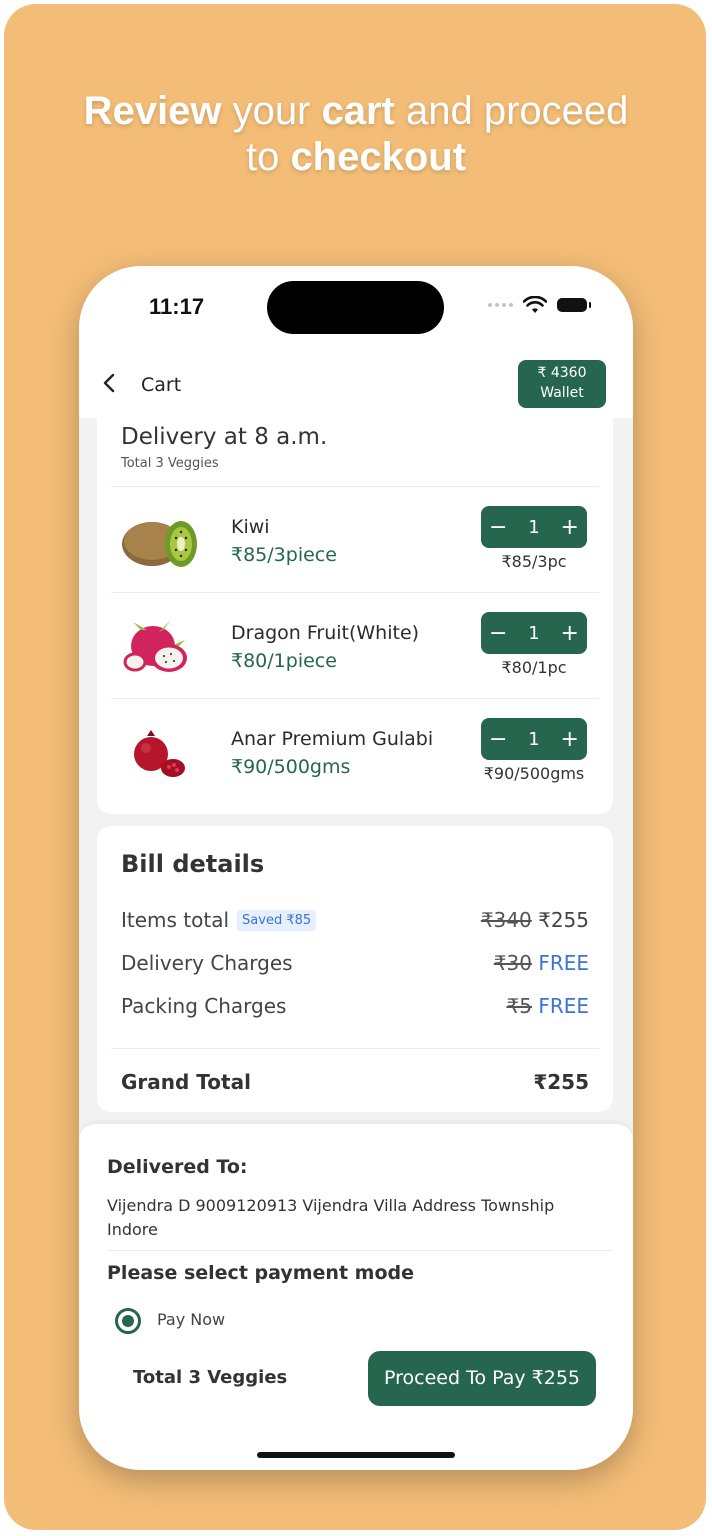  I want to click on payment-mode-label: Please select payment mode, so click(260, 1273).